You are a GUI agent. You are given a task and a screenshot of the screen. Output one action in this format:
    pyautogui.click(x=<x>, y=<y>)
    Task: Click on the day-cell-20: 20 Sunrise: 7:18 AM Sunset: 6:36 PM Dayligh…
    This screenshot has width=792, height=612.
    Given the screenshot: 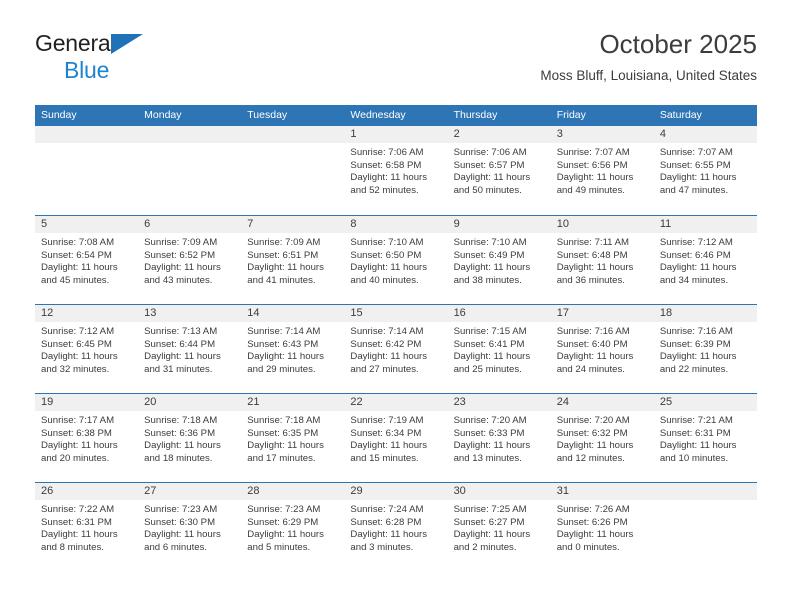 What is the action you would take?
    pyautogui.click(x=190, y=438)
    